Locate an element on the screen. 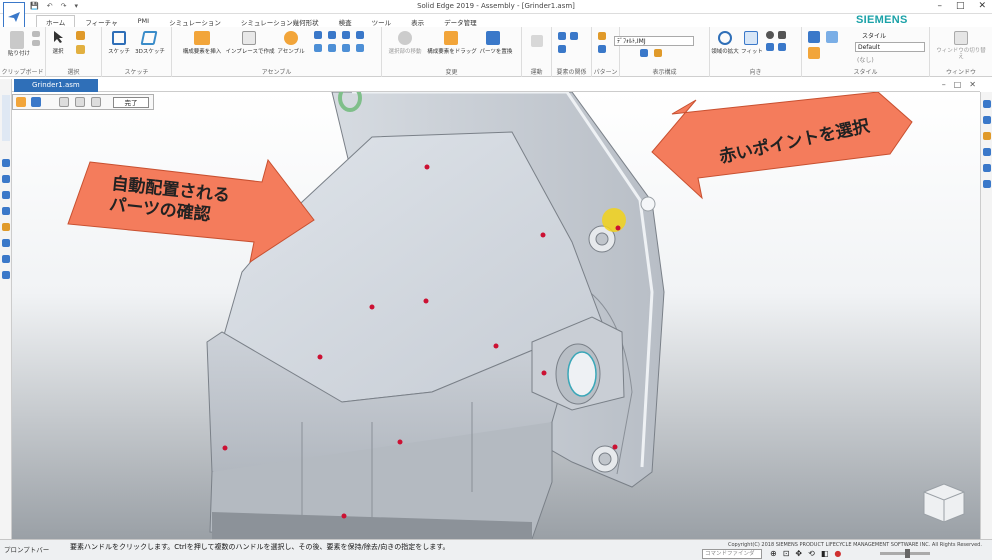 This screenshot has width=992, height=560. zoom-slider-knob is located at coordinates (907, 553).